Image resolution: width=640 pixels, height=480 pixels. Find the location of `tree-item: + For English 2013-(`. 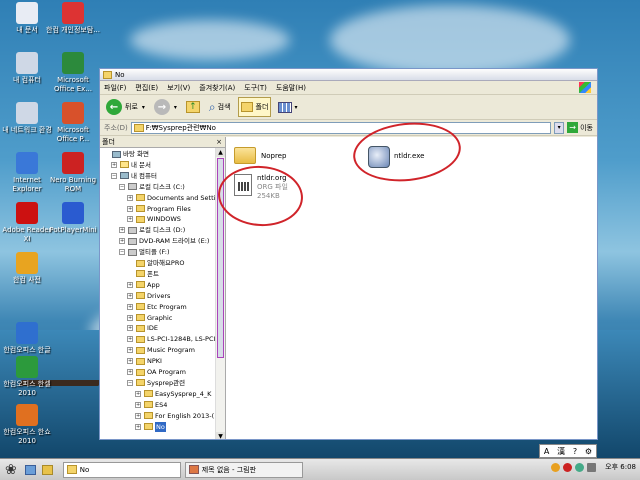

tree-item: + For English 2013-( is located at coordinates (174, 416).